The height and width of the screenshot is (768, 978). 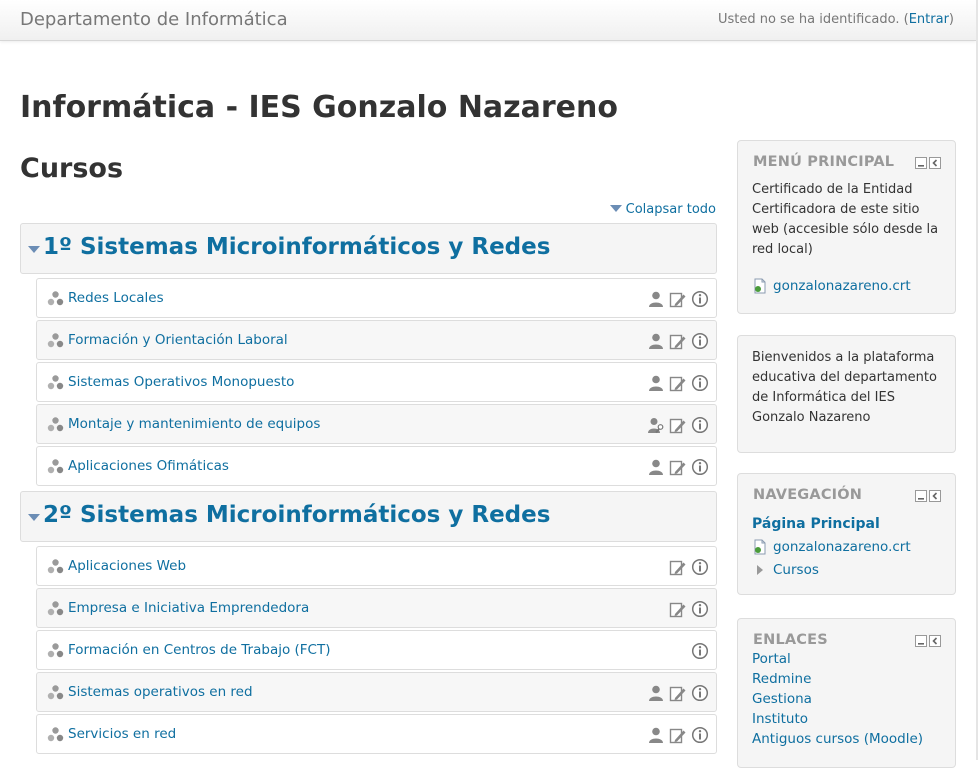 I want to click on course-link: Aplicaciones Ofimáticas, so click(x=148, y=466).